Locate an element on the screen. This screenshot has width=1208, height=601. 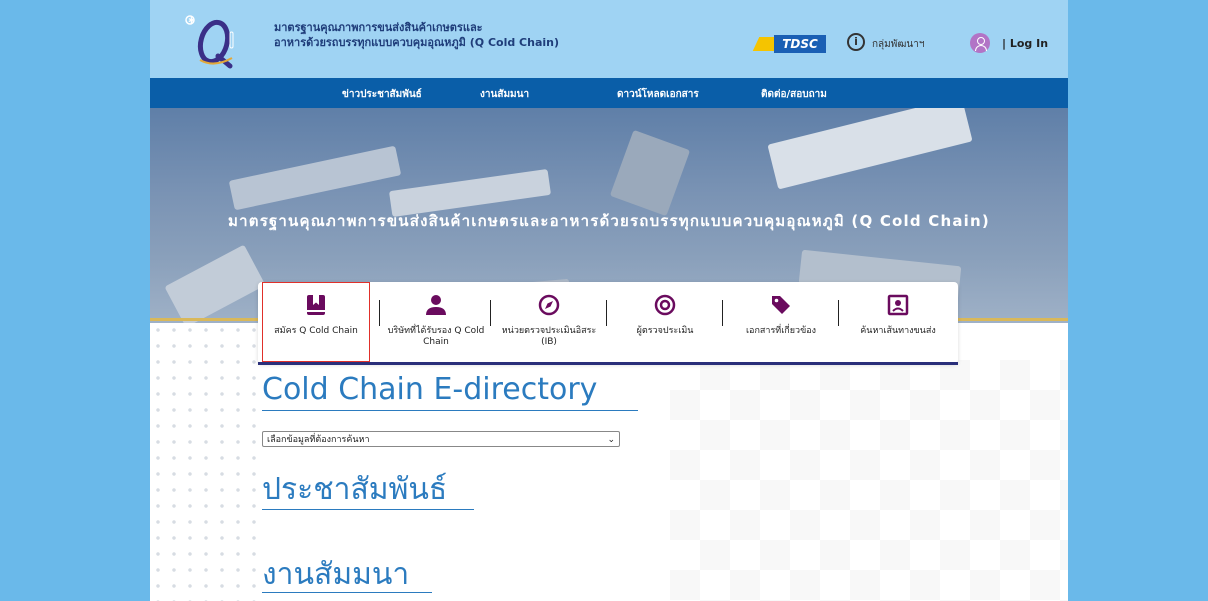
compass-icon is located at coordinates (549, 306).